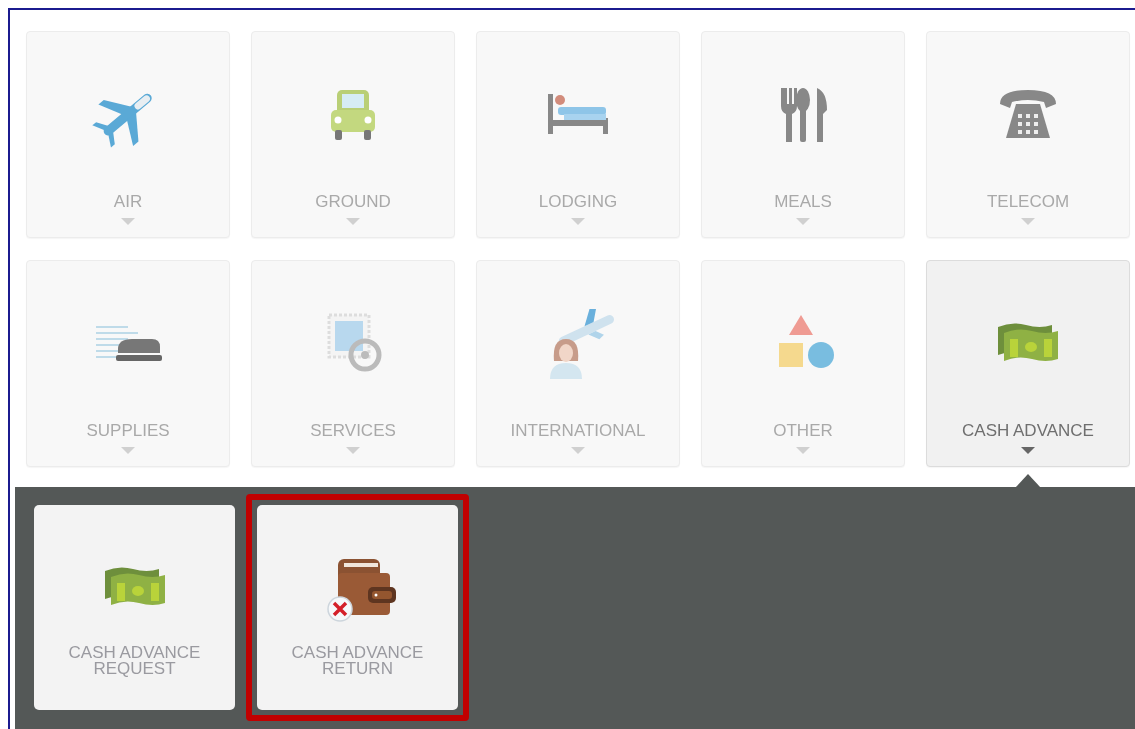 This screenshot has width=1135, height=729. I want to click on category-tile: OTHER, so click(803, 363).